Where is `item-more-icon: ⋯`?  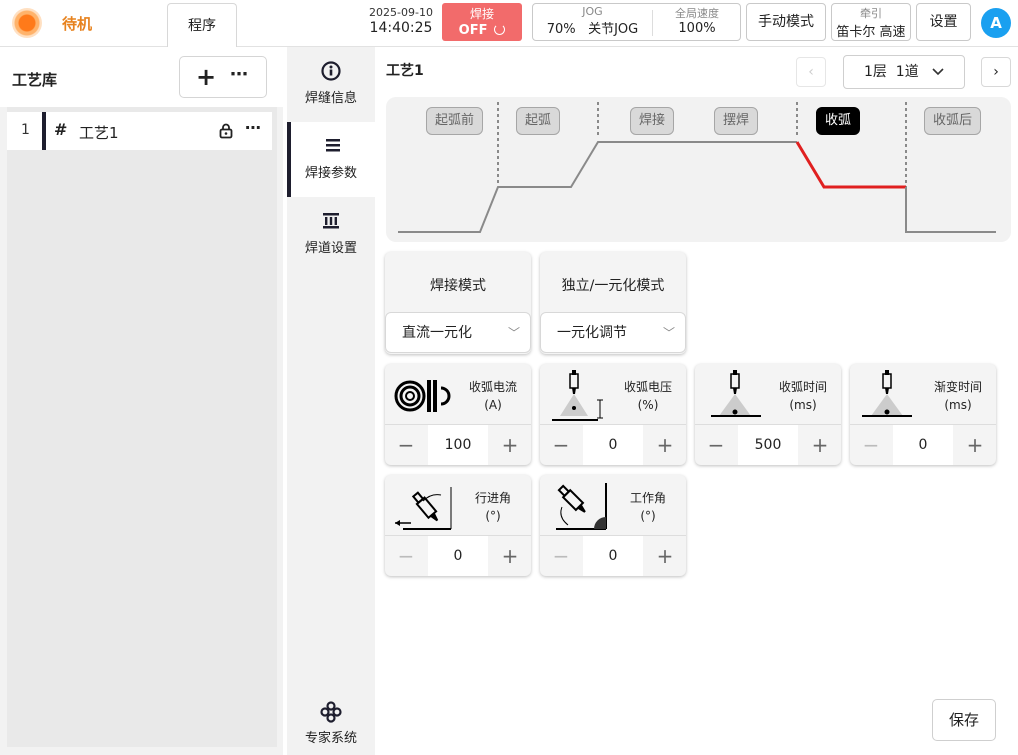
item-more-icon: ⋯ is located at coordinates (253, 127).